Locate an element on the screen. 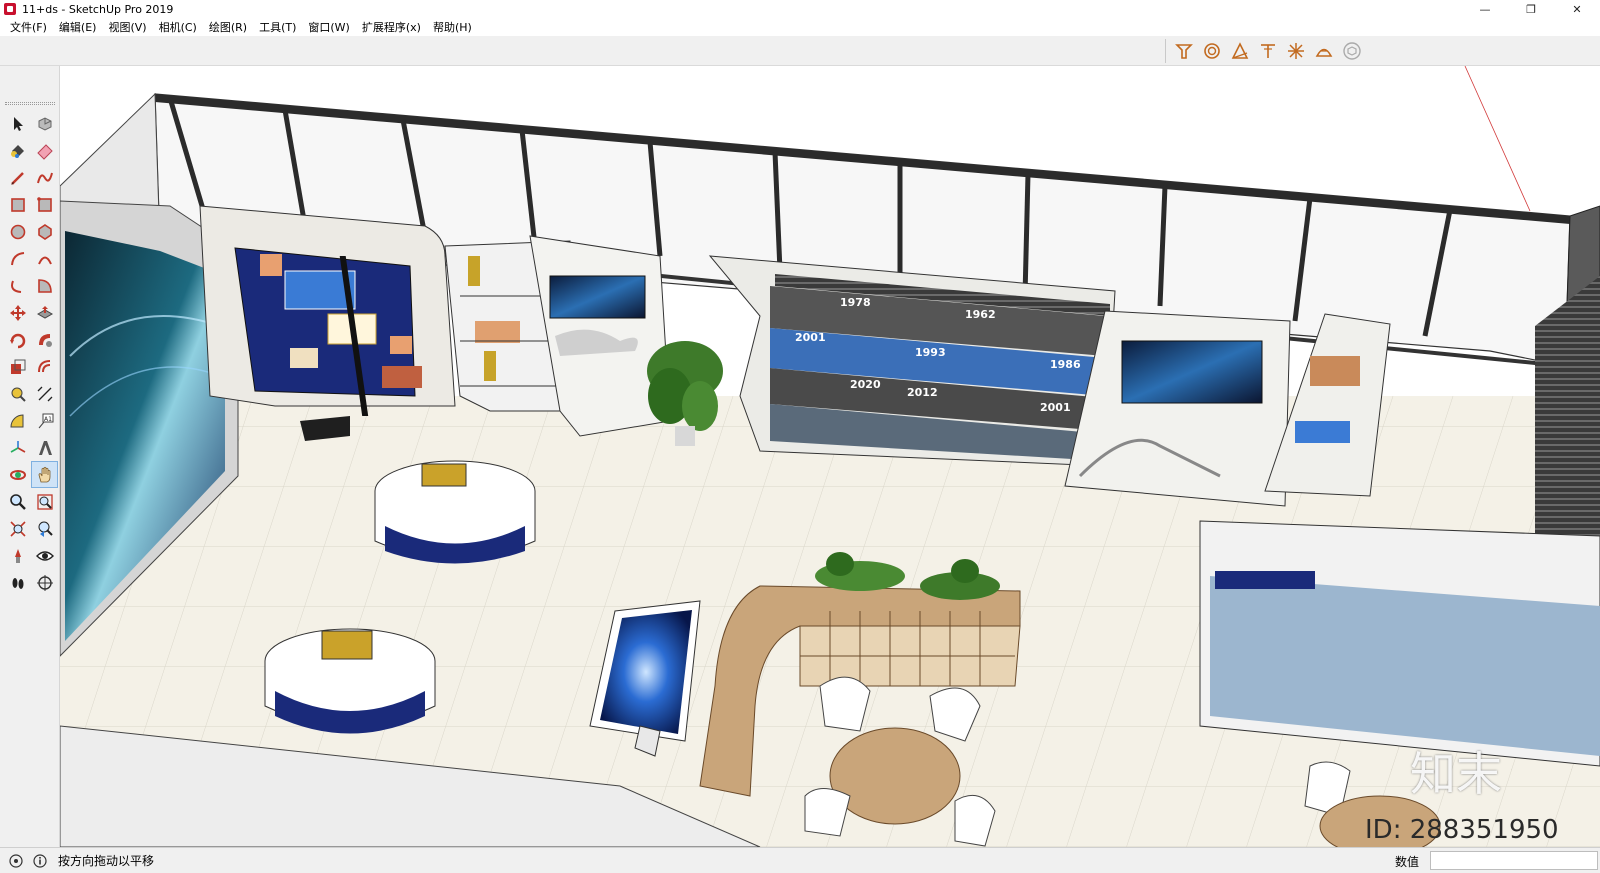 The width and height of the screenshot is (1600, 873). title-bar: 11+ds - SketchUp Pro 2019 — ❐ ✕ is located at coordinates (800, 9).